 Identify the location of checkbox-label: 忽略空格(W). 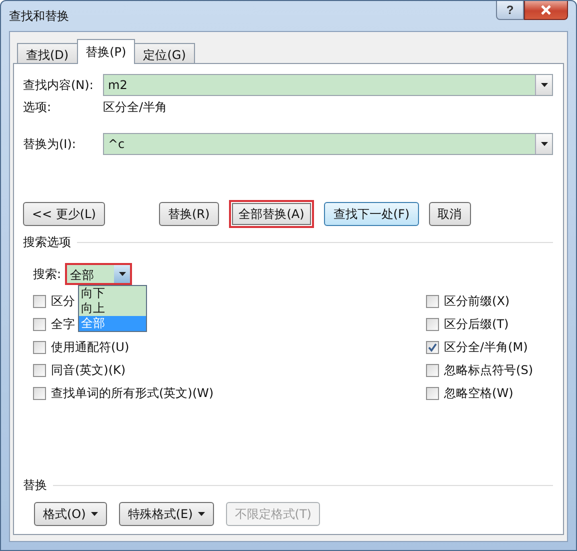
(479, 393).